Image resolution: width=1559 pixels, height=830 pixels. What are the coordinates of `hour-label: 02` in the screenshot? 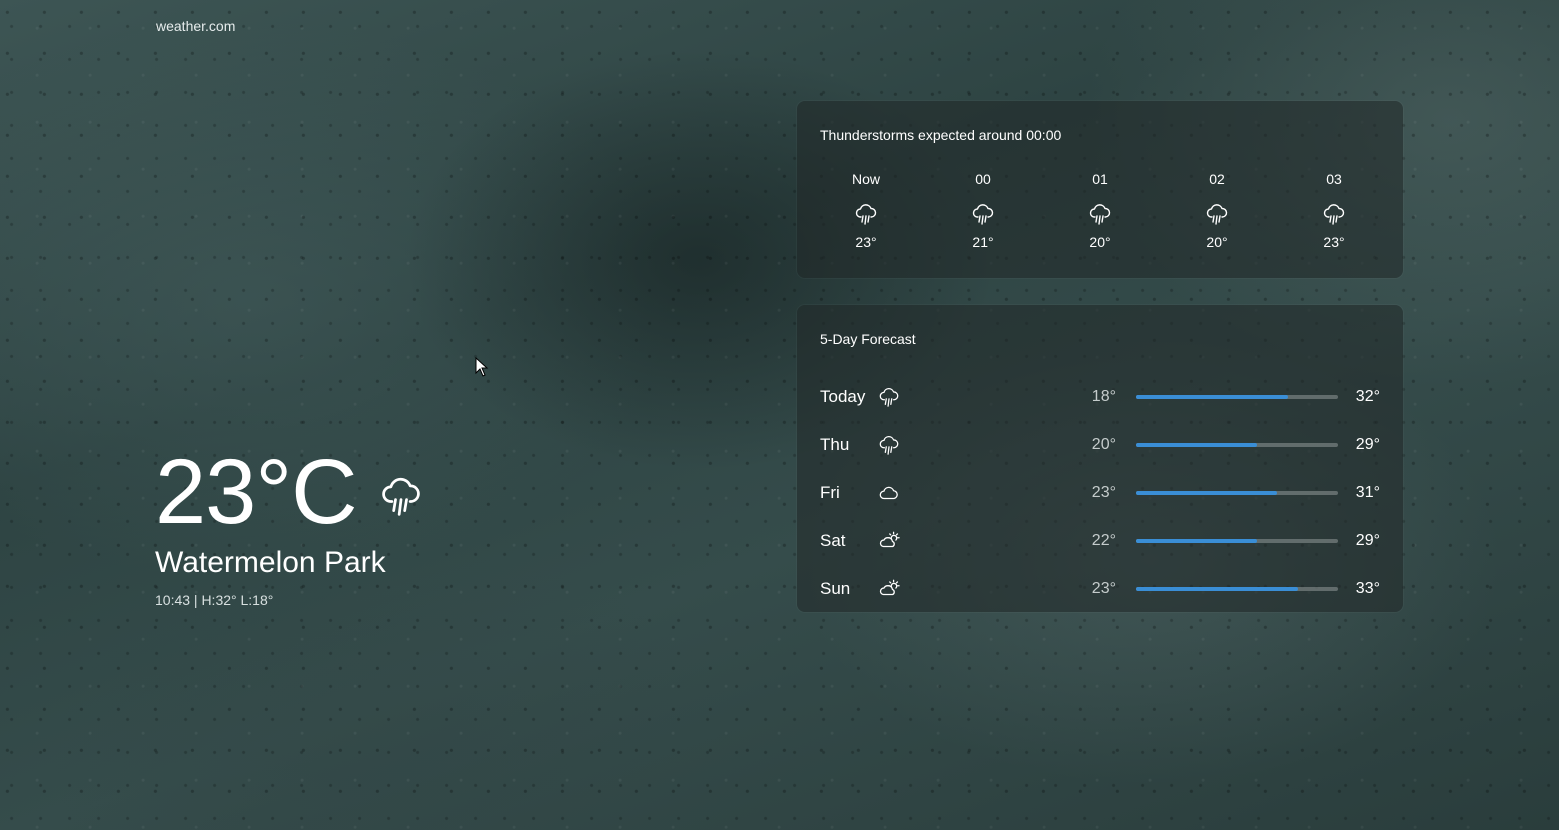 It's located at (1217, 179).